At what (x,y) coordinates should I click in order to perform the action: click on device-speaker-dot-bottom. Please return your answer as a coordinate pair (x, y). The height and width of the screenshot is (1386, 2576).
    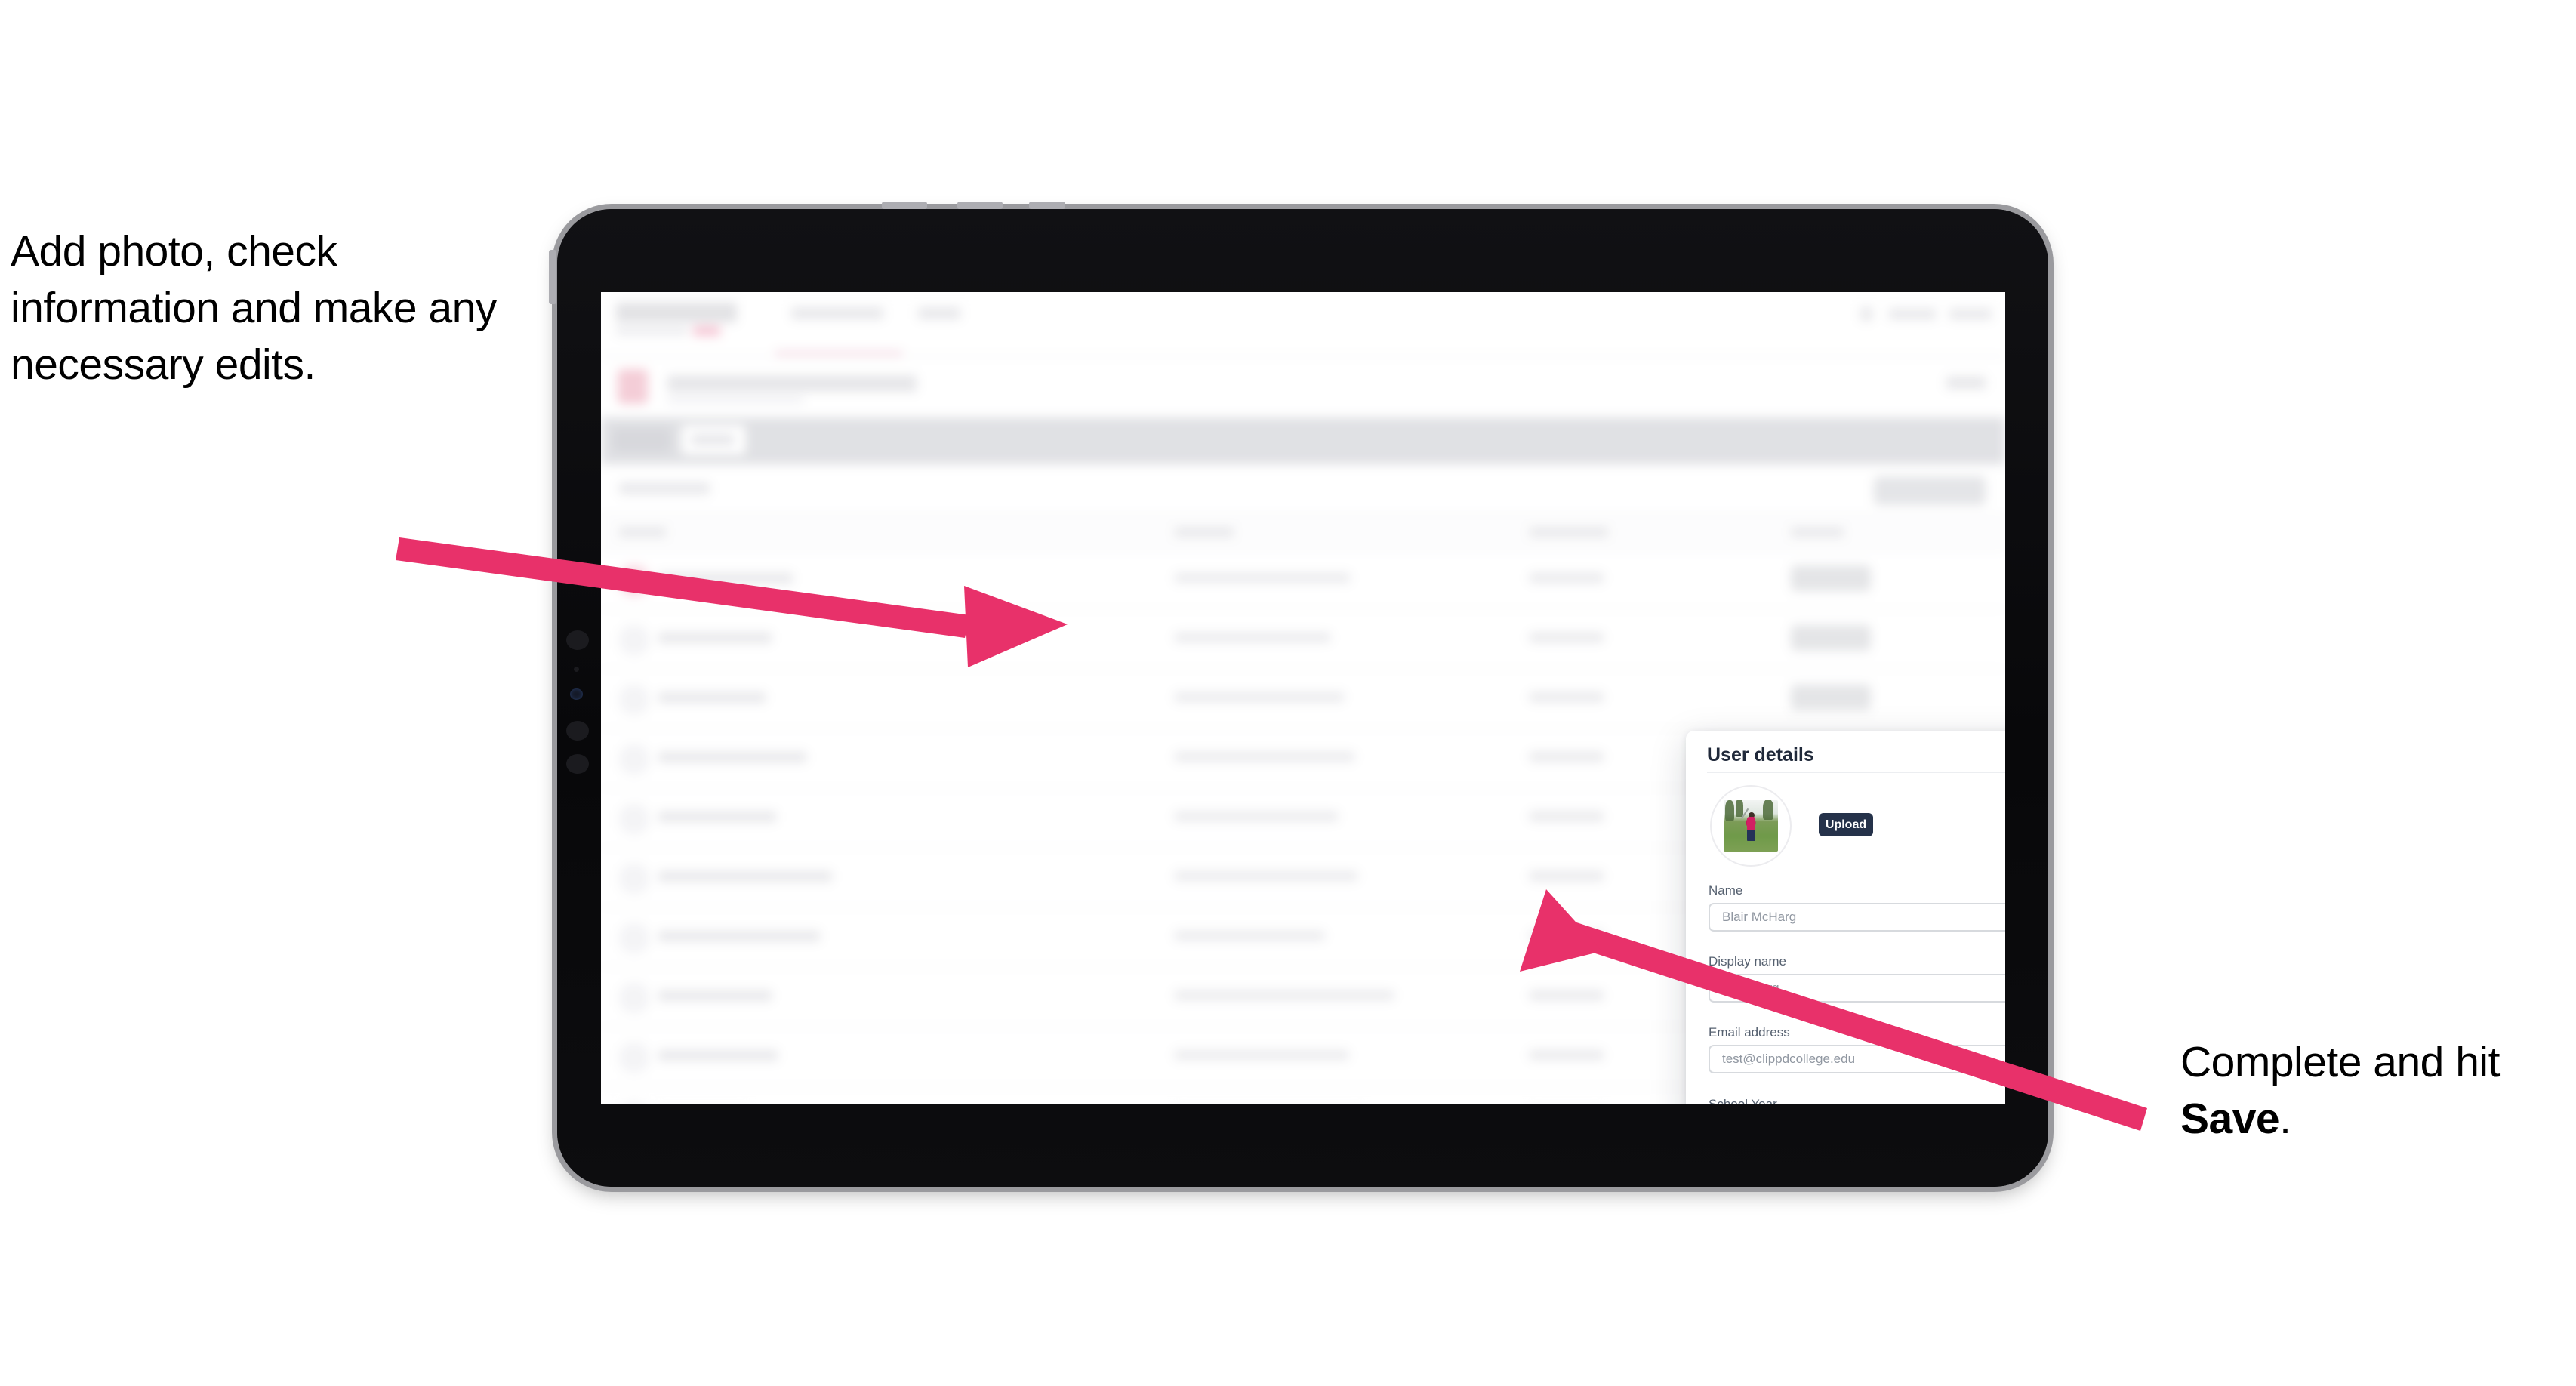
    Looking at the image, I should click on (577, 764).